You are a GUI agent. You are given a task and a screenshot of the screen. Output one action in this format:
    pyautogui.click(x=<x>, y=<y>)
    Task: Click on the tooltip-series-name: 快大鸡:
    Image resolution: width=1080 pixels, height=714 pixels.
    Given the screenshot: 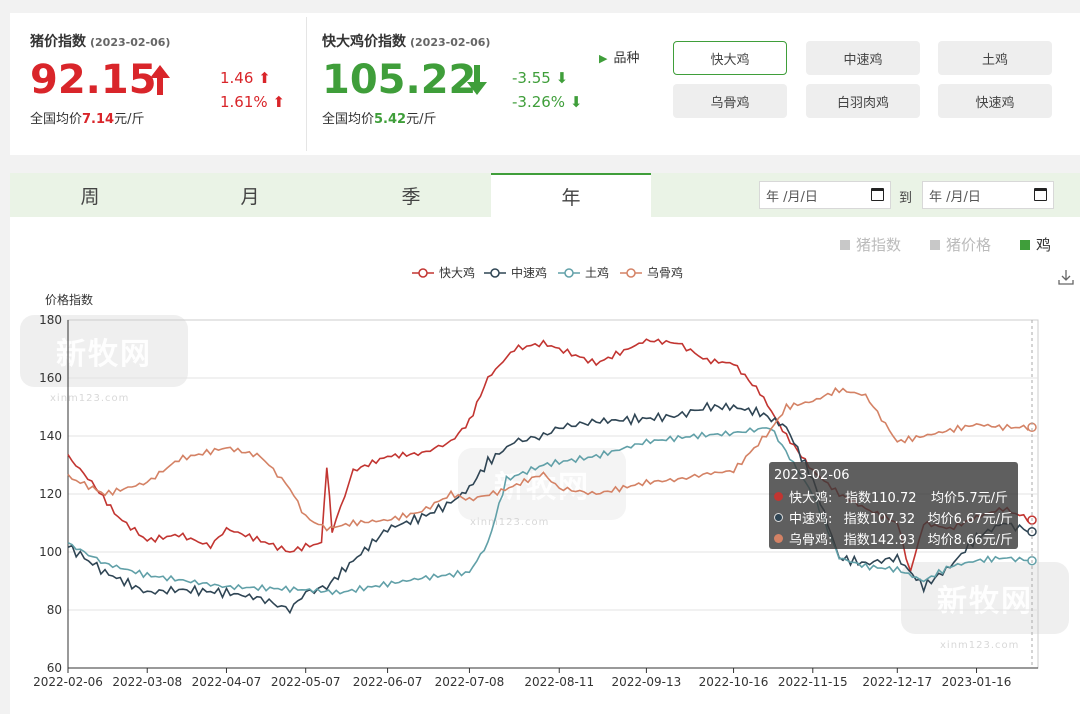 What is the action you would take?
    pyautogui.click(x=811, y=498)
    